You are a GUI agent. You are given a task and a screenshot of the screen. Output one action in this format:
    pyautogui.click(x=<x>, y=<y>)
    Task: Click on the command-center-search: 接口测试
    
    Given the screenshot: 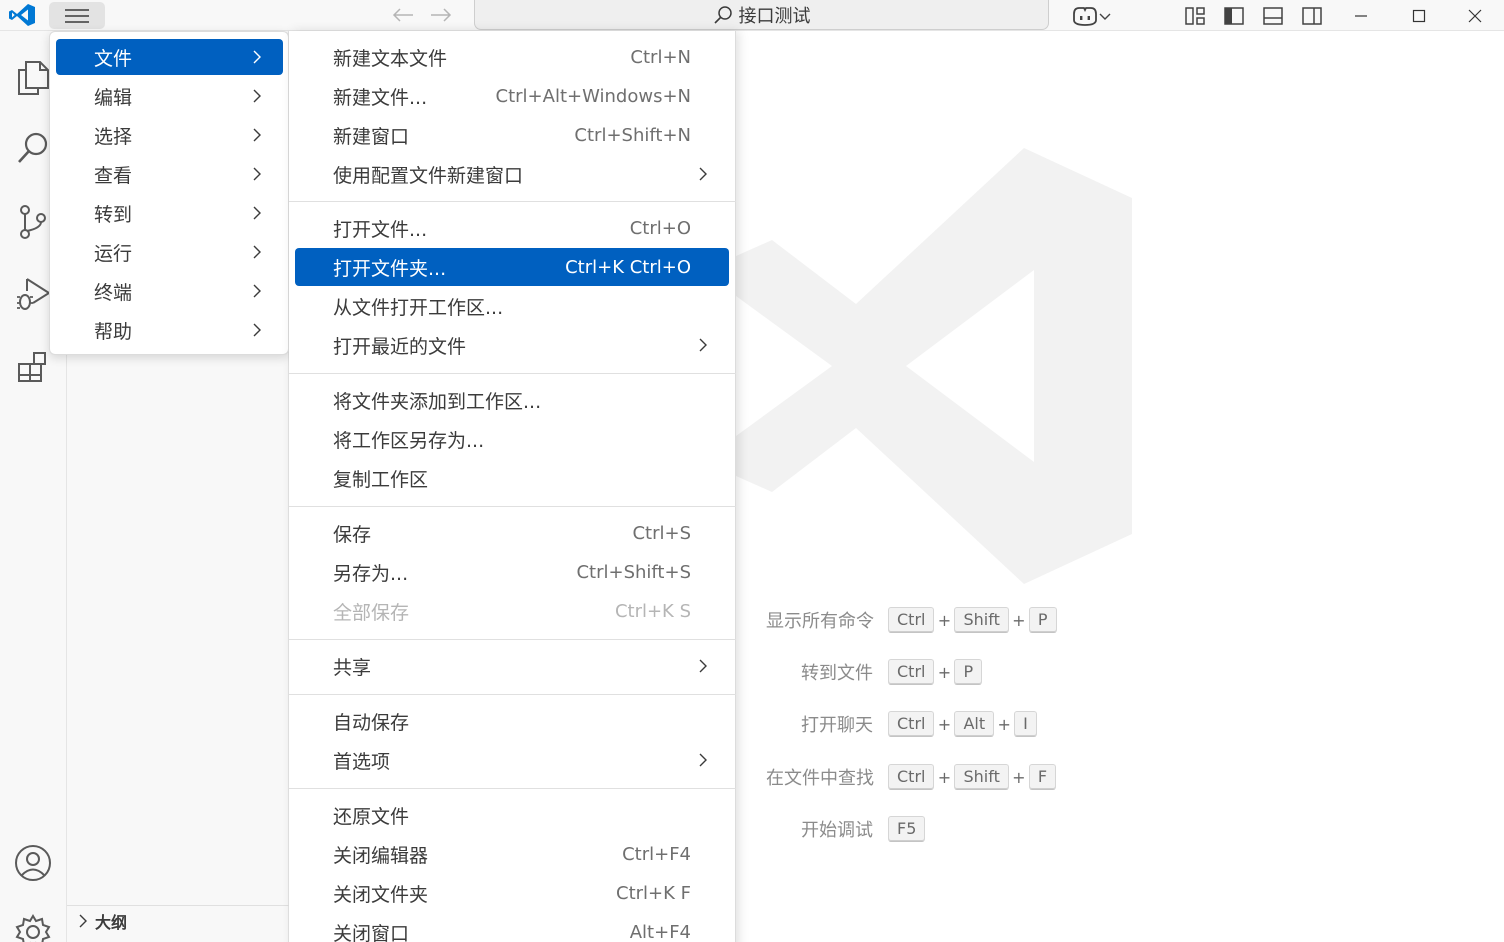 What is the action you would take?
    pyautogui.click(x=761, y=15)
    